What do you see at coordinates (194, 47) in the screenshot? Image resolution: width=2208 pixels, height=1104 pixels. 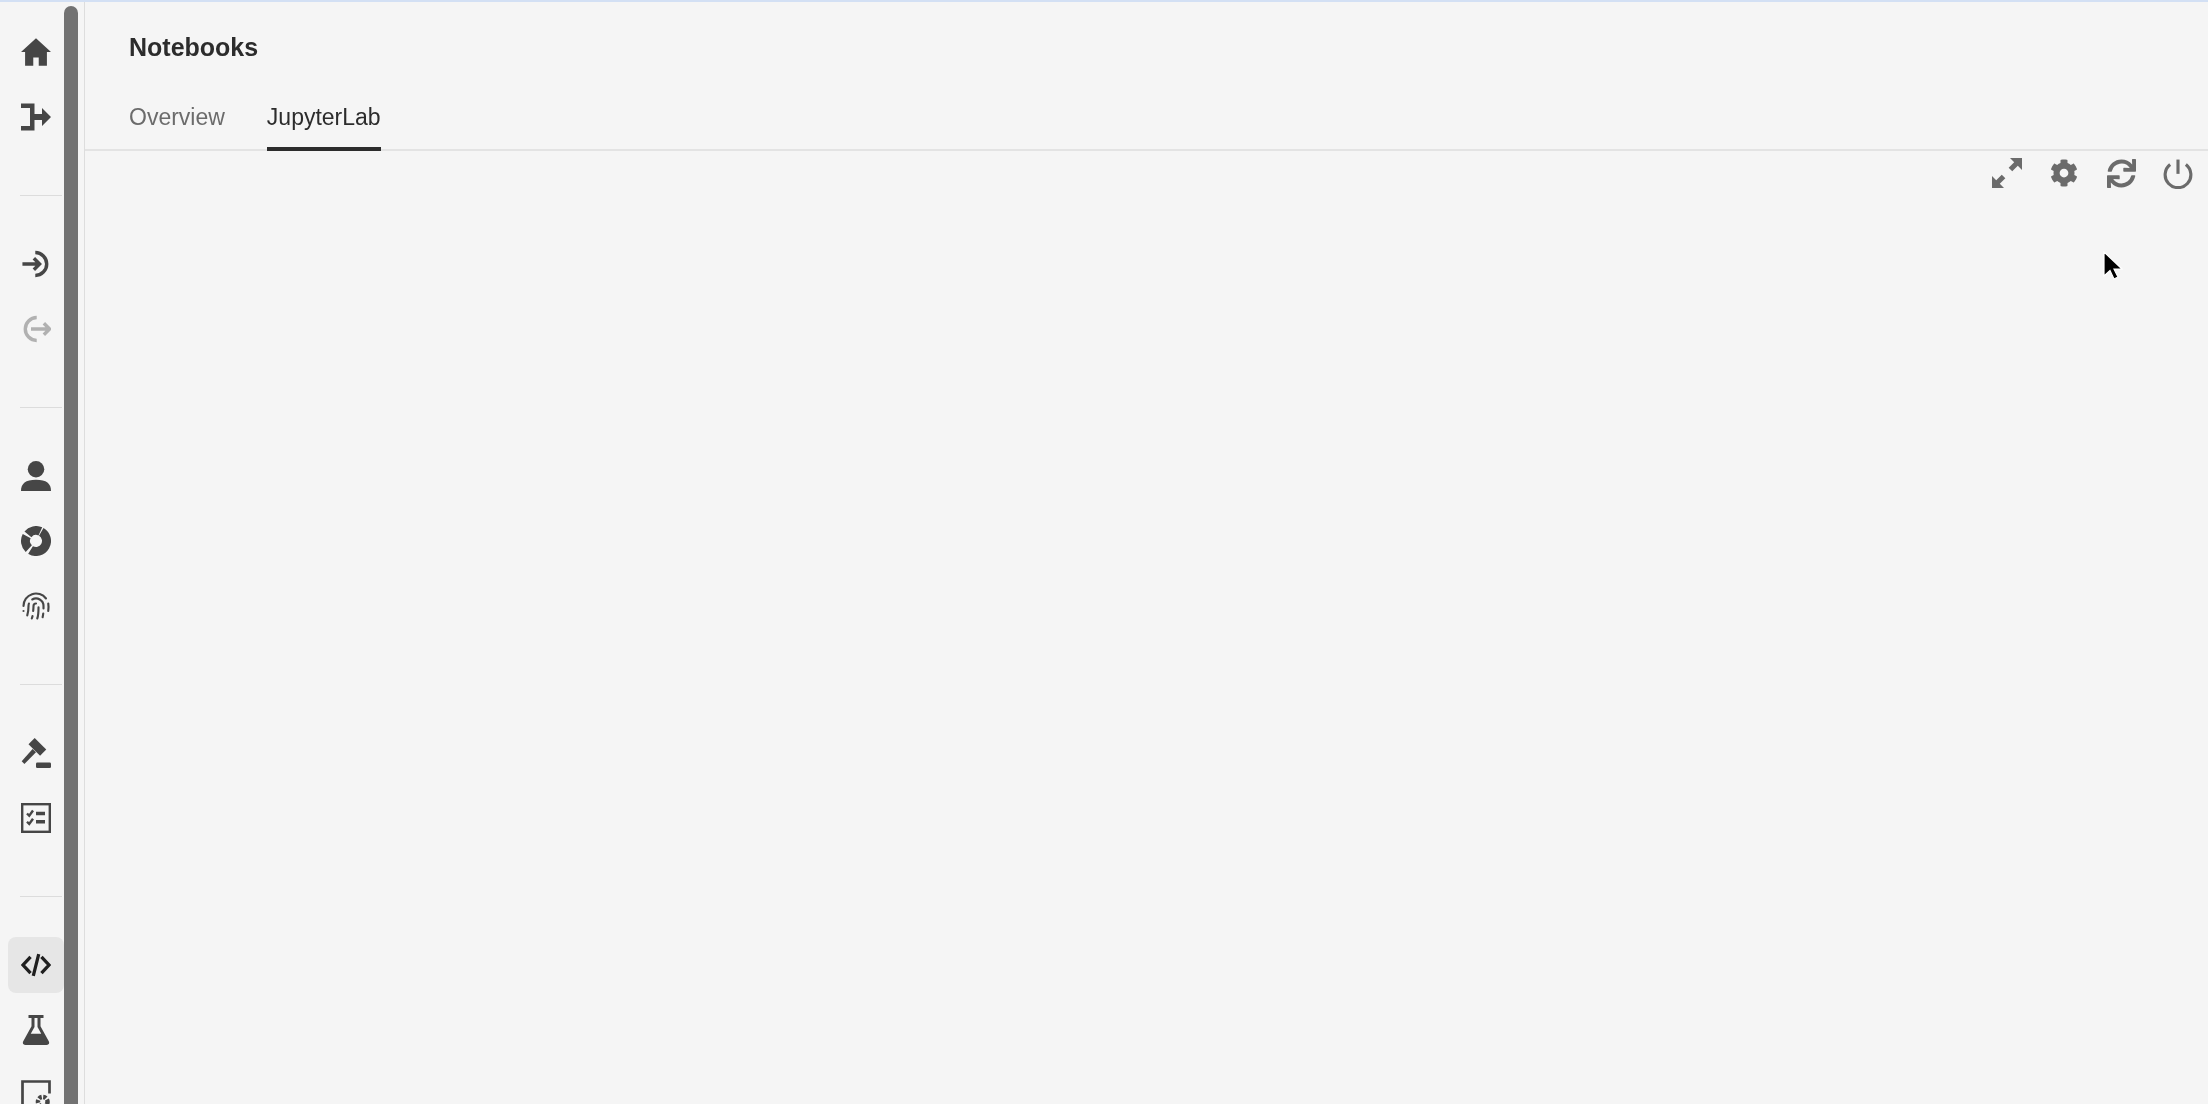 I see `page-title: Notebooks` at bounding box center [194, 47].